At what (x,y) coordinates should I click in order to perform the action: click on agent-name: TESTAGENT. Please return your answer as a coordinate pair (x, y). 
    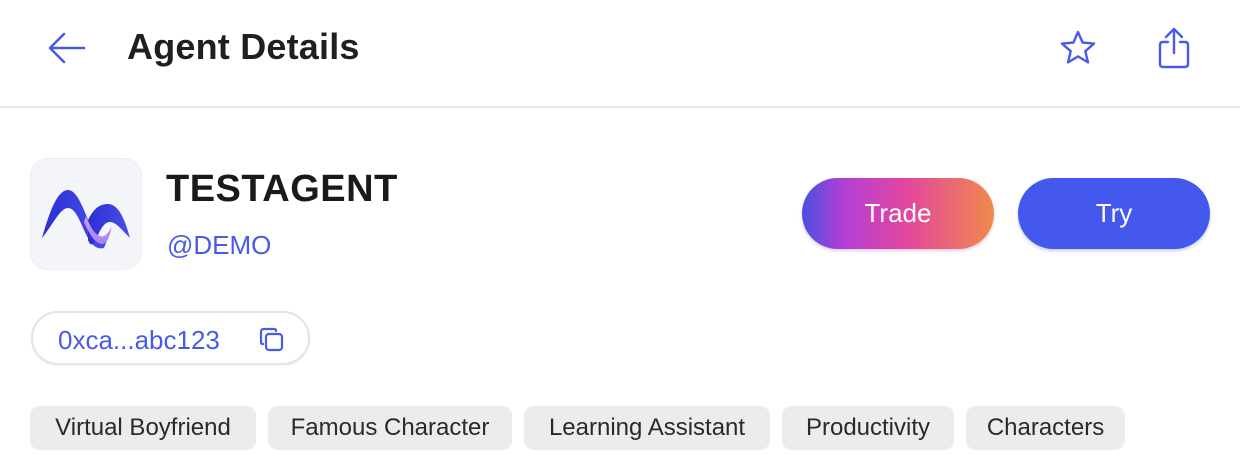
    Looking at the image, I should click on (282, 189).